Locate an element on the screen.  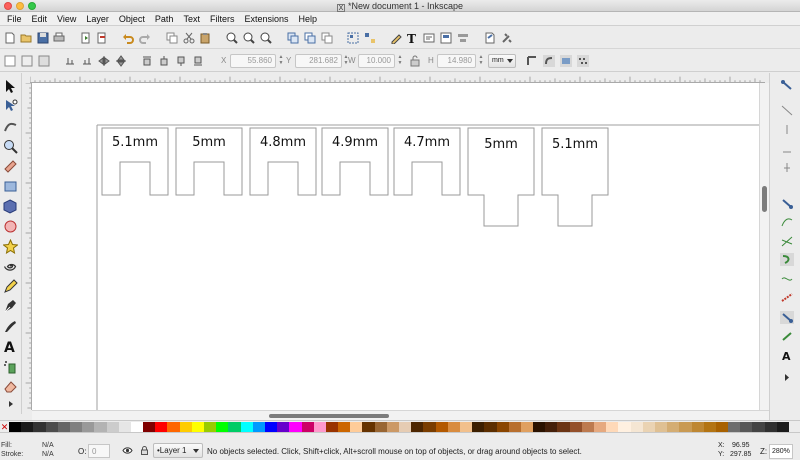
snap-intersections-icon is located at coordinates (787, 241).